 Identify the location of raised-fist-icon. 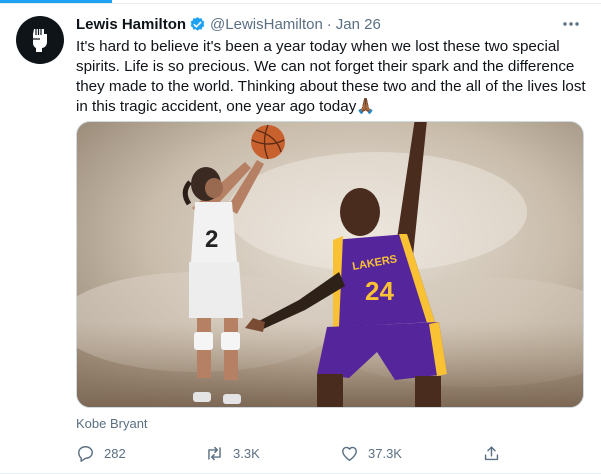
(40, 40).